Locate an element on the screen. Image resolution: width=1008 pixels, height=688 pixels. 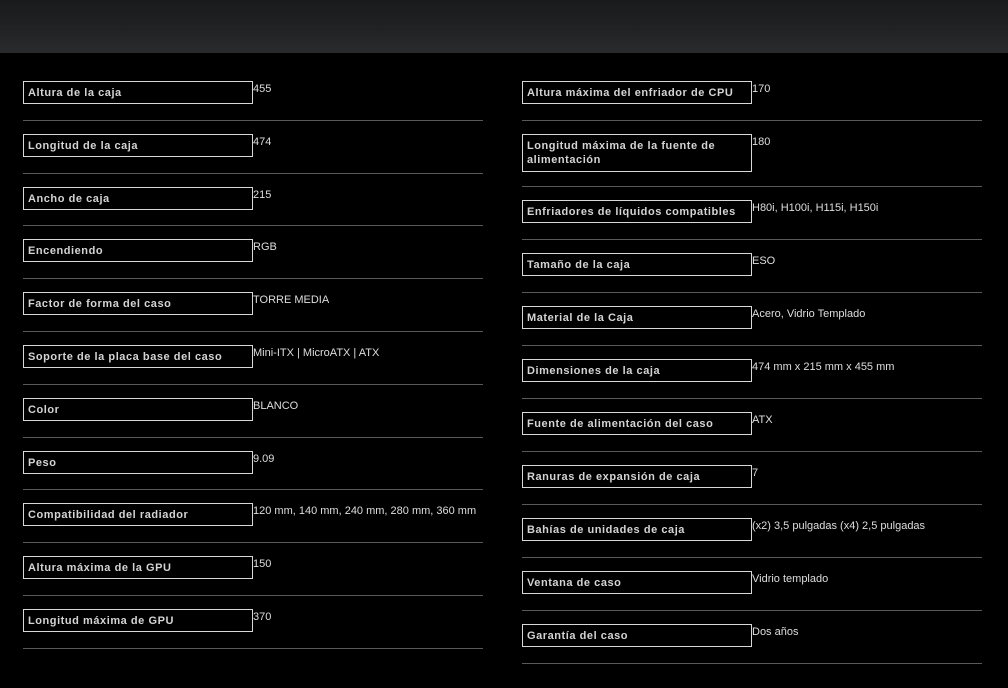
spec-value: TORRE MEDIA is located at coordinates (291, 300).